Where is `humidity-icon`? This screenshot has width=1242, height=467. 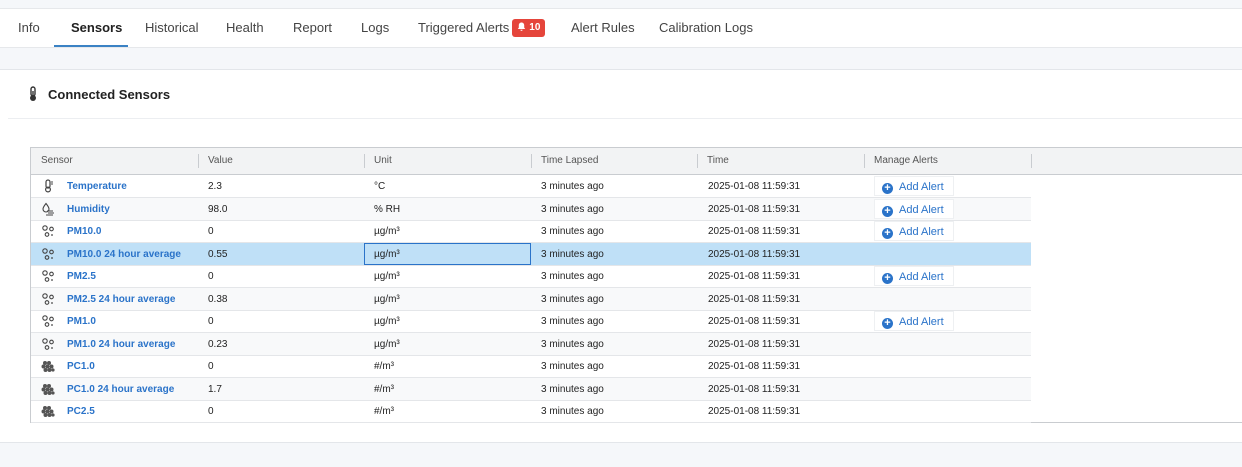
humidity-icon is located at coordinates (48, 209).